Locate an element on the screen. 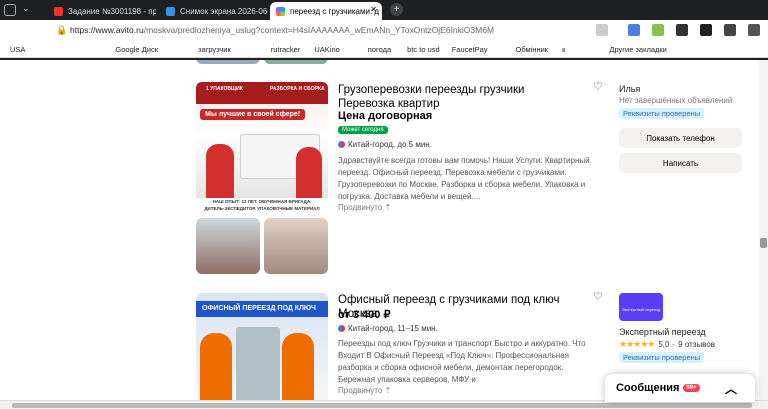  messages-count-badge: 99+ is located at coordinates (691, 388).